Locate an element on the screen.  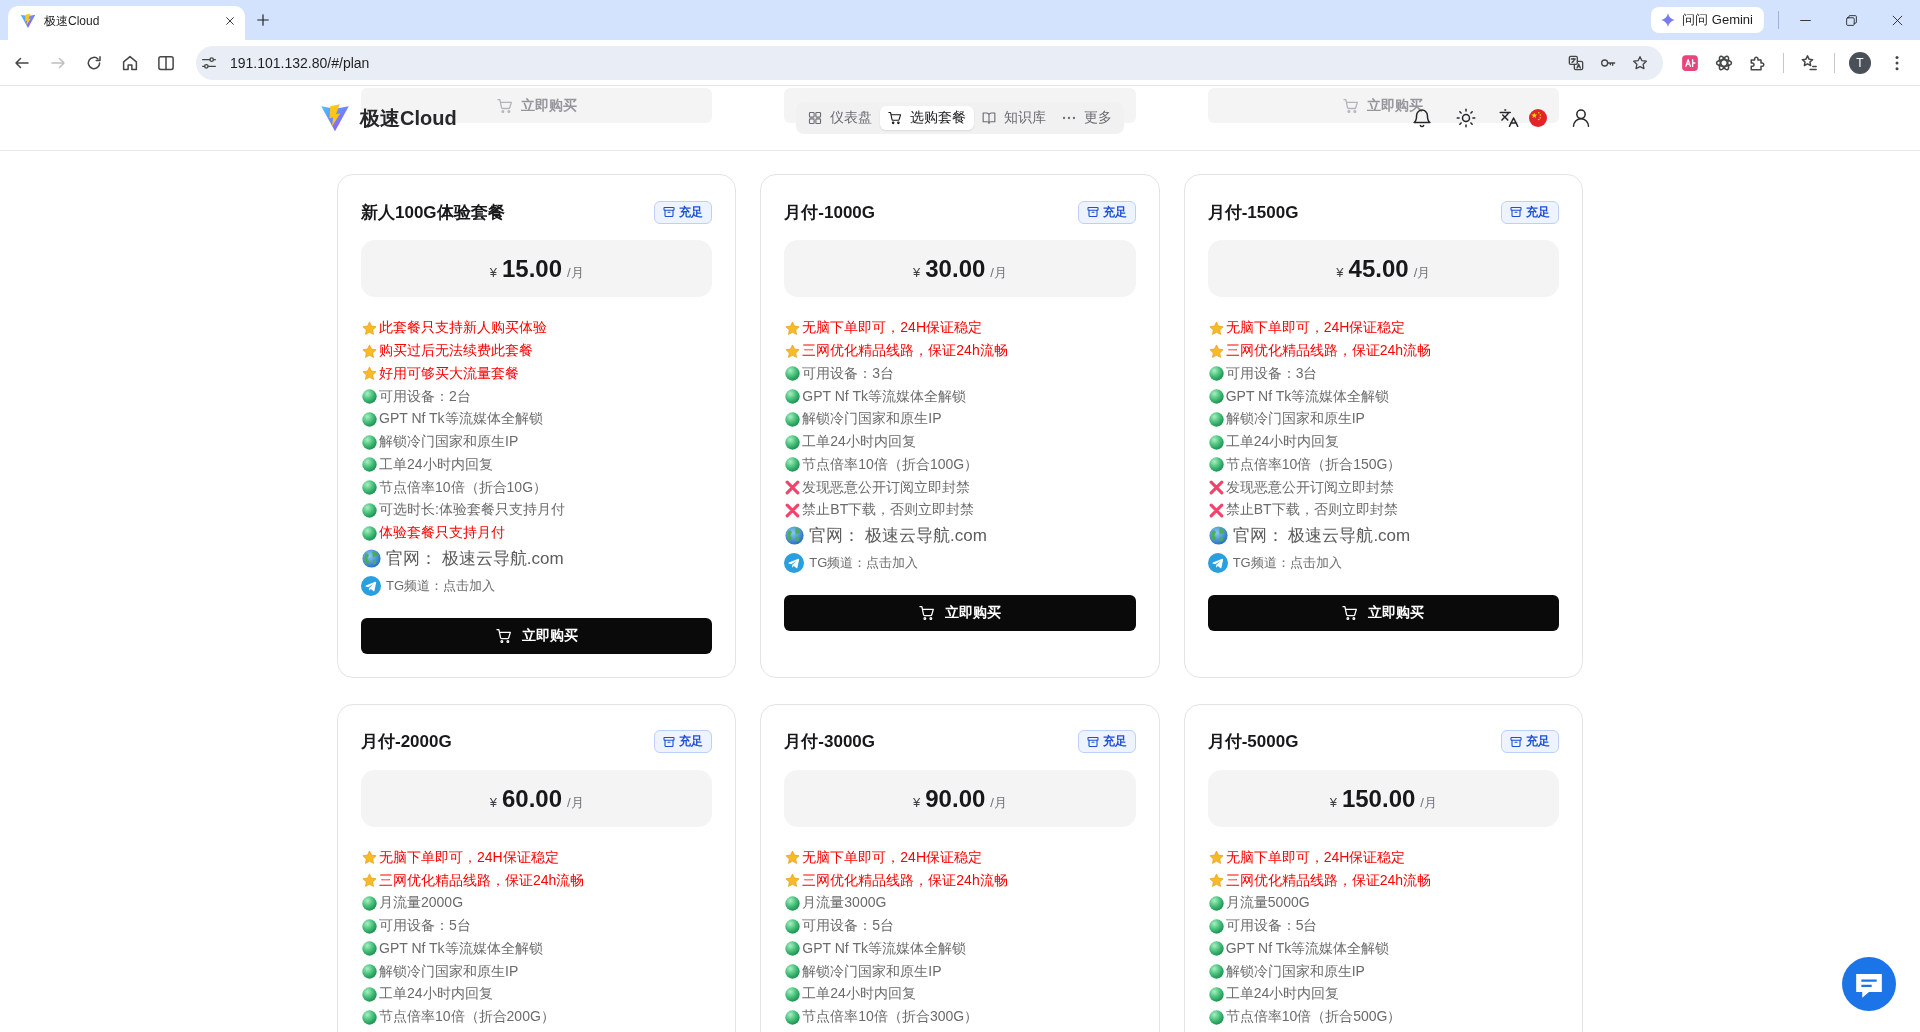
plan-title: 月付-3000G is located at coordinates (830, 742).